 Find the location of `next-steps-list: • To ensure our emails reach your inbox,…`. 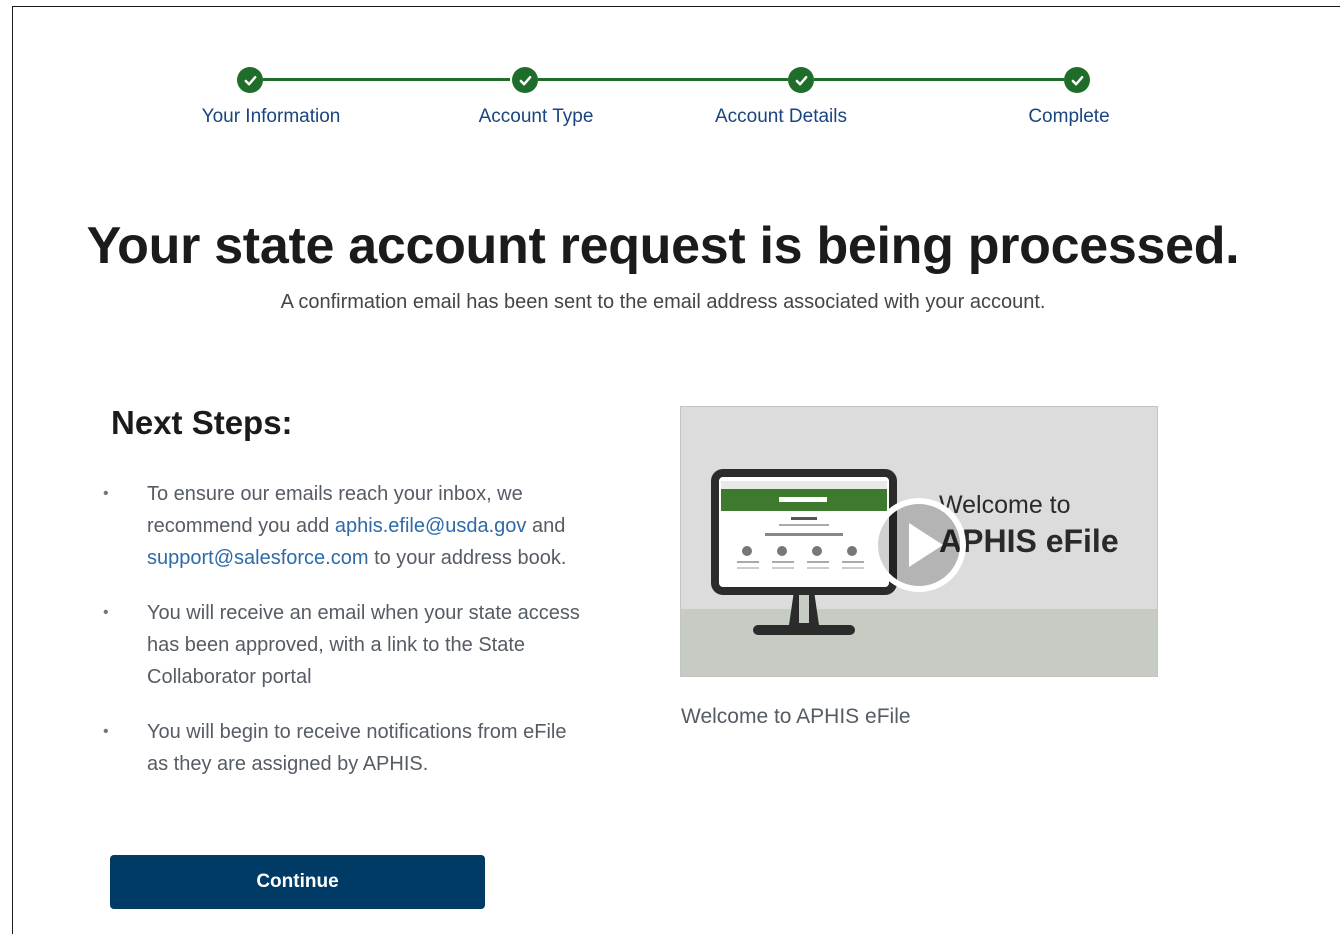

next-steps-list: • To ensure our emails reach your inbox,… is located at coordinates (343, 640).